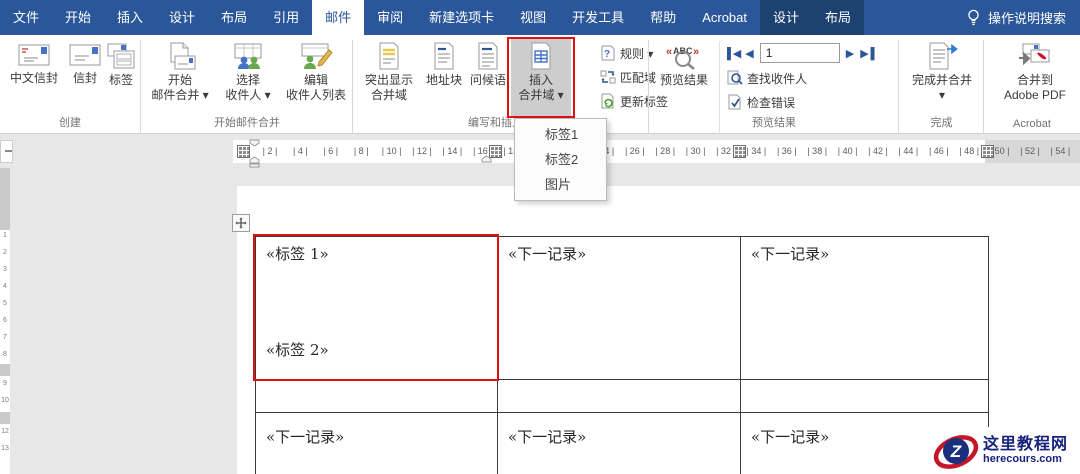 Image resolution: width=1080 pixels, height=474 pixels. What do you see at coordinates (941, 87) in the screenshot?
I see `finish-merge-label: 完成并合并 ▾` at bounding box center [941, 87].